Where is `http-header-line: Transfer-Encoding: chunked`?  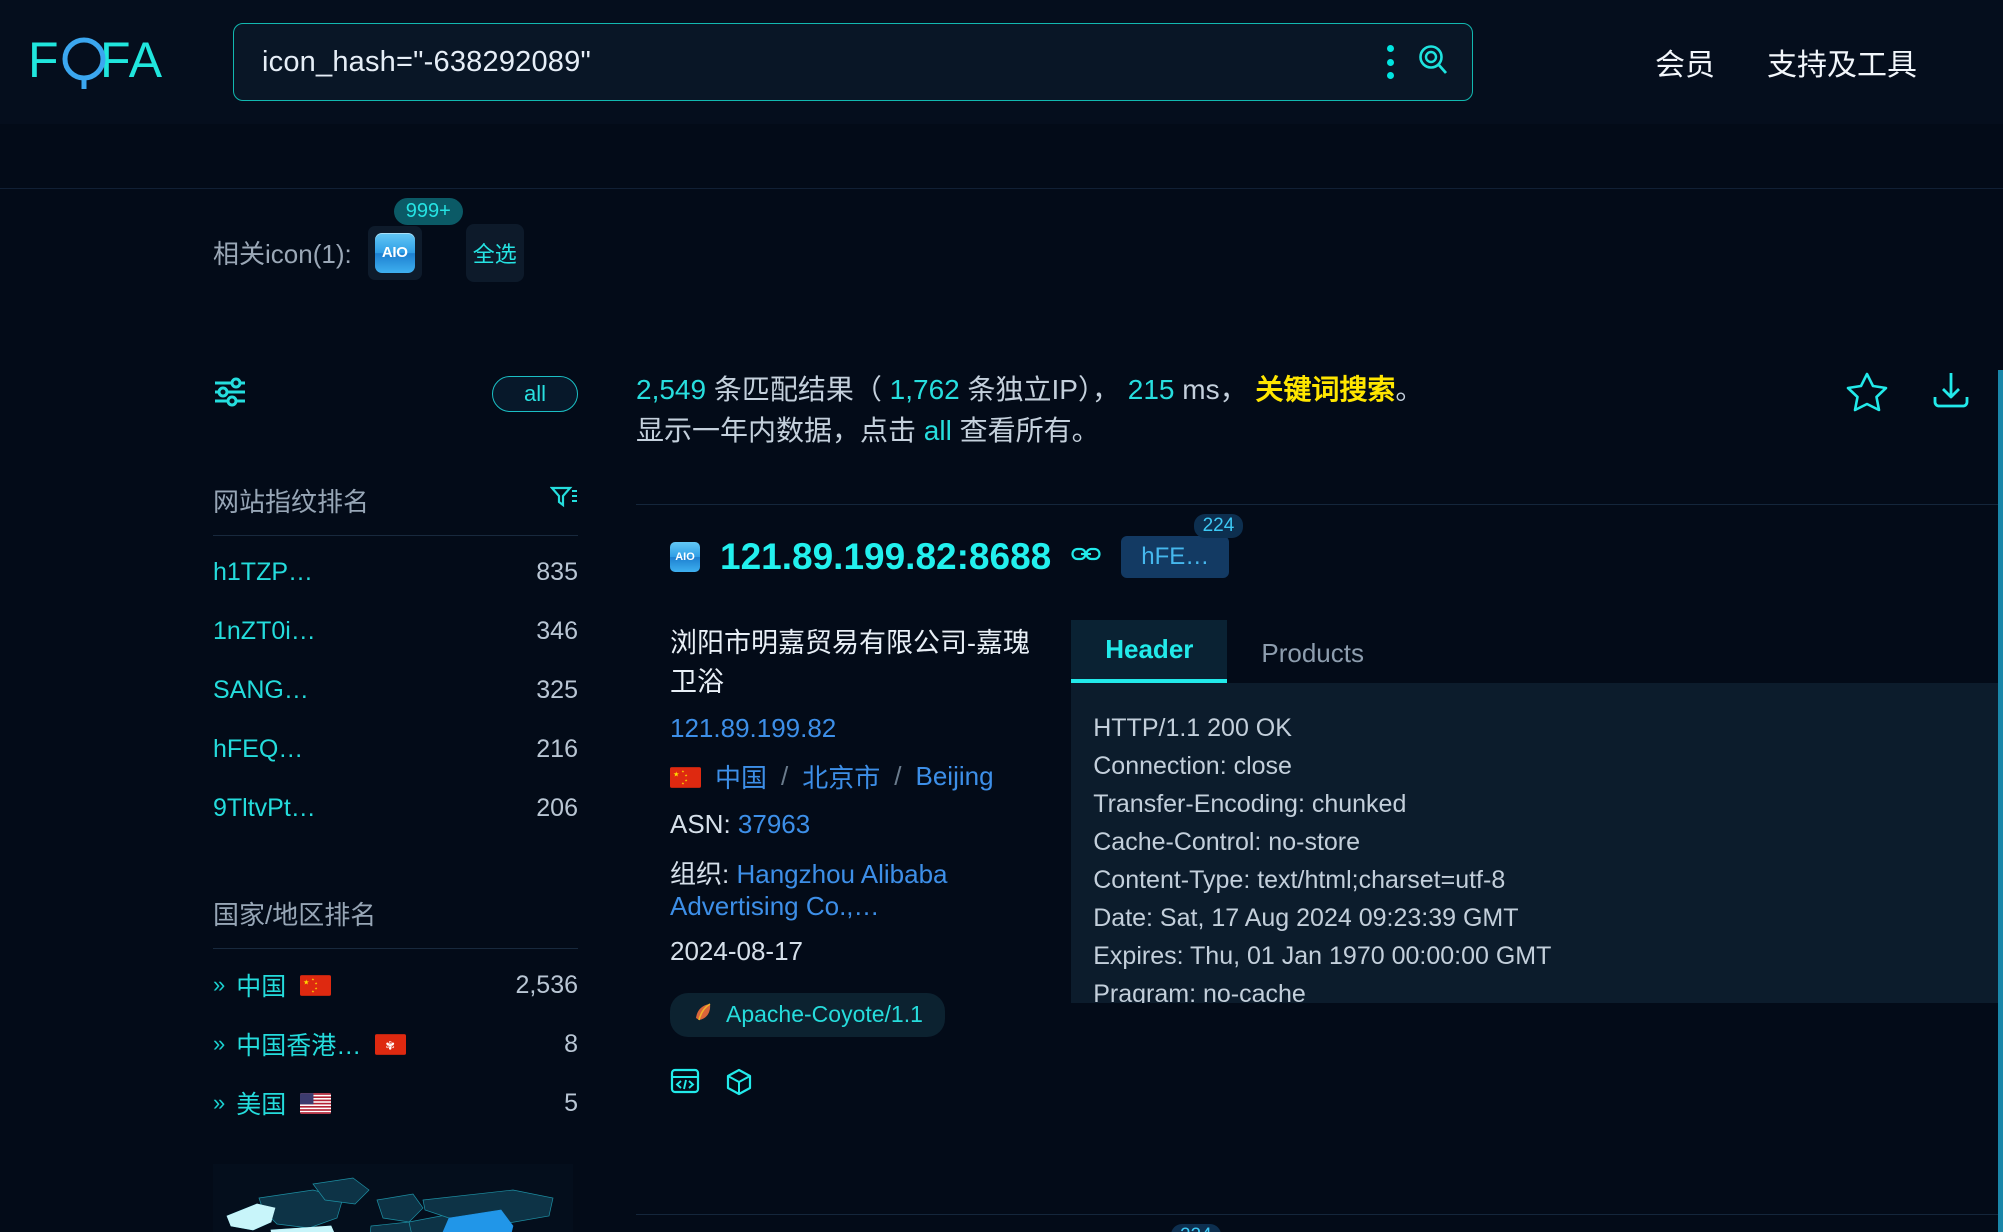 http-header-line: Transfer-Encoding: chunked is located at coordinates (1250, 803).